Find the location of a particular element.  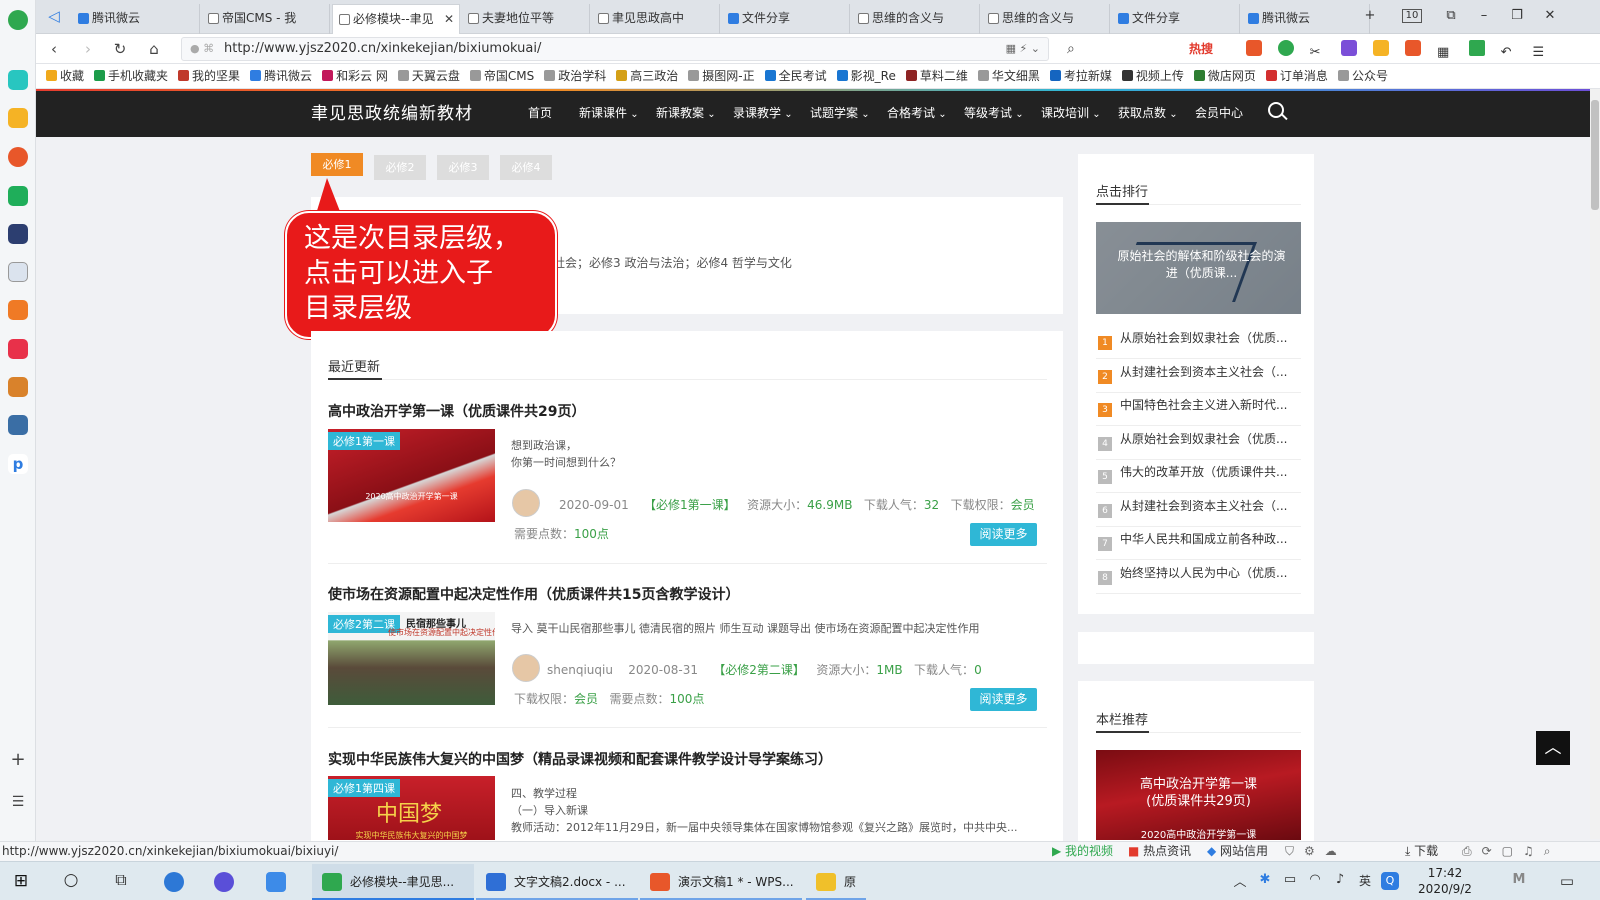

shopping-icon is located at coordinates (18, 310).